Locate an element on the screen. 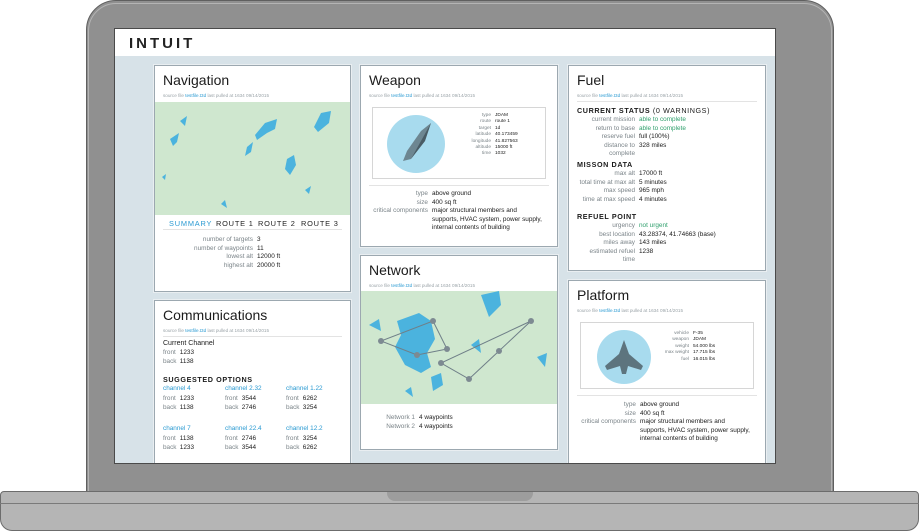 The height and width of the screenshot is (531, 919). current-status-heading: CURRENT STATUS (0 WARNINGS) is located at coordinates (644, 110).